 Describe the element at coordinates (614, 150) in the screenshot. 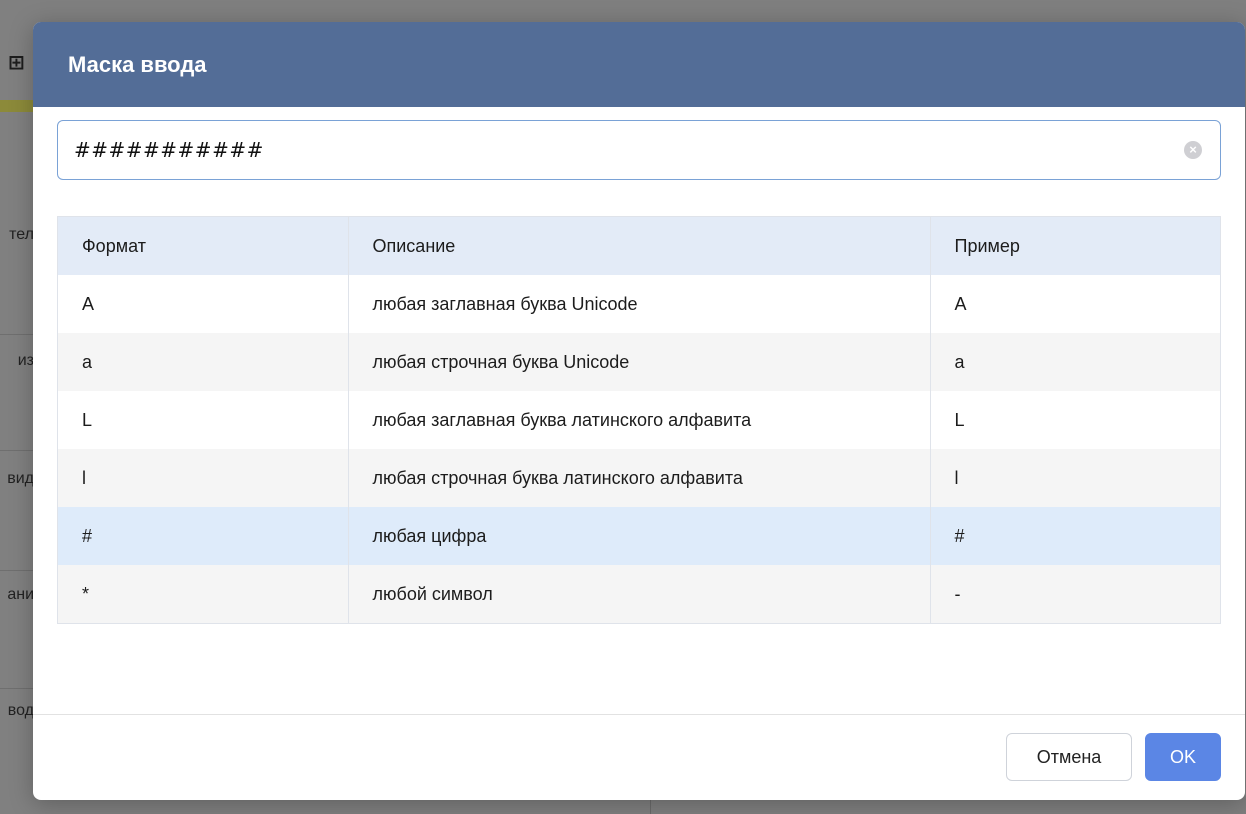

I see `mask-input` at that location.